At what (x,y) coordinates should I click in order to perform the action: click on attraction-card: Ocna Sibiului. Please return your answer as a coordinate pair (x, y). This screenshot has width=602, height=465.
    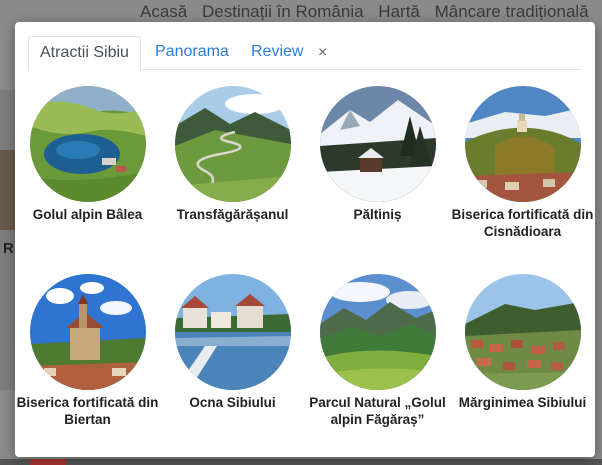
    Looking at the image, I should click on (232, 342).